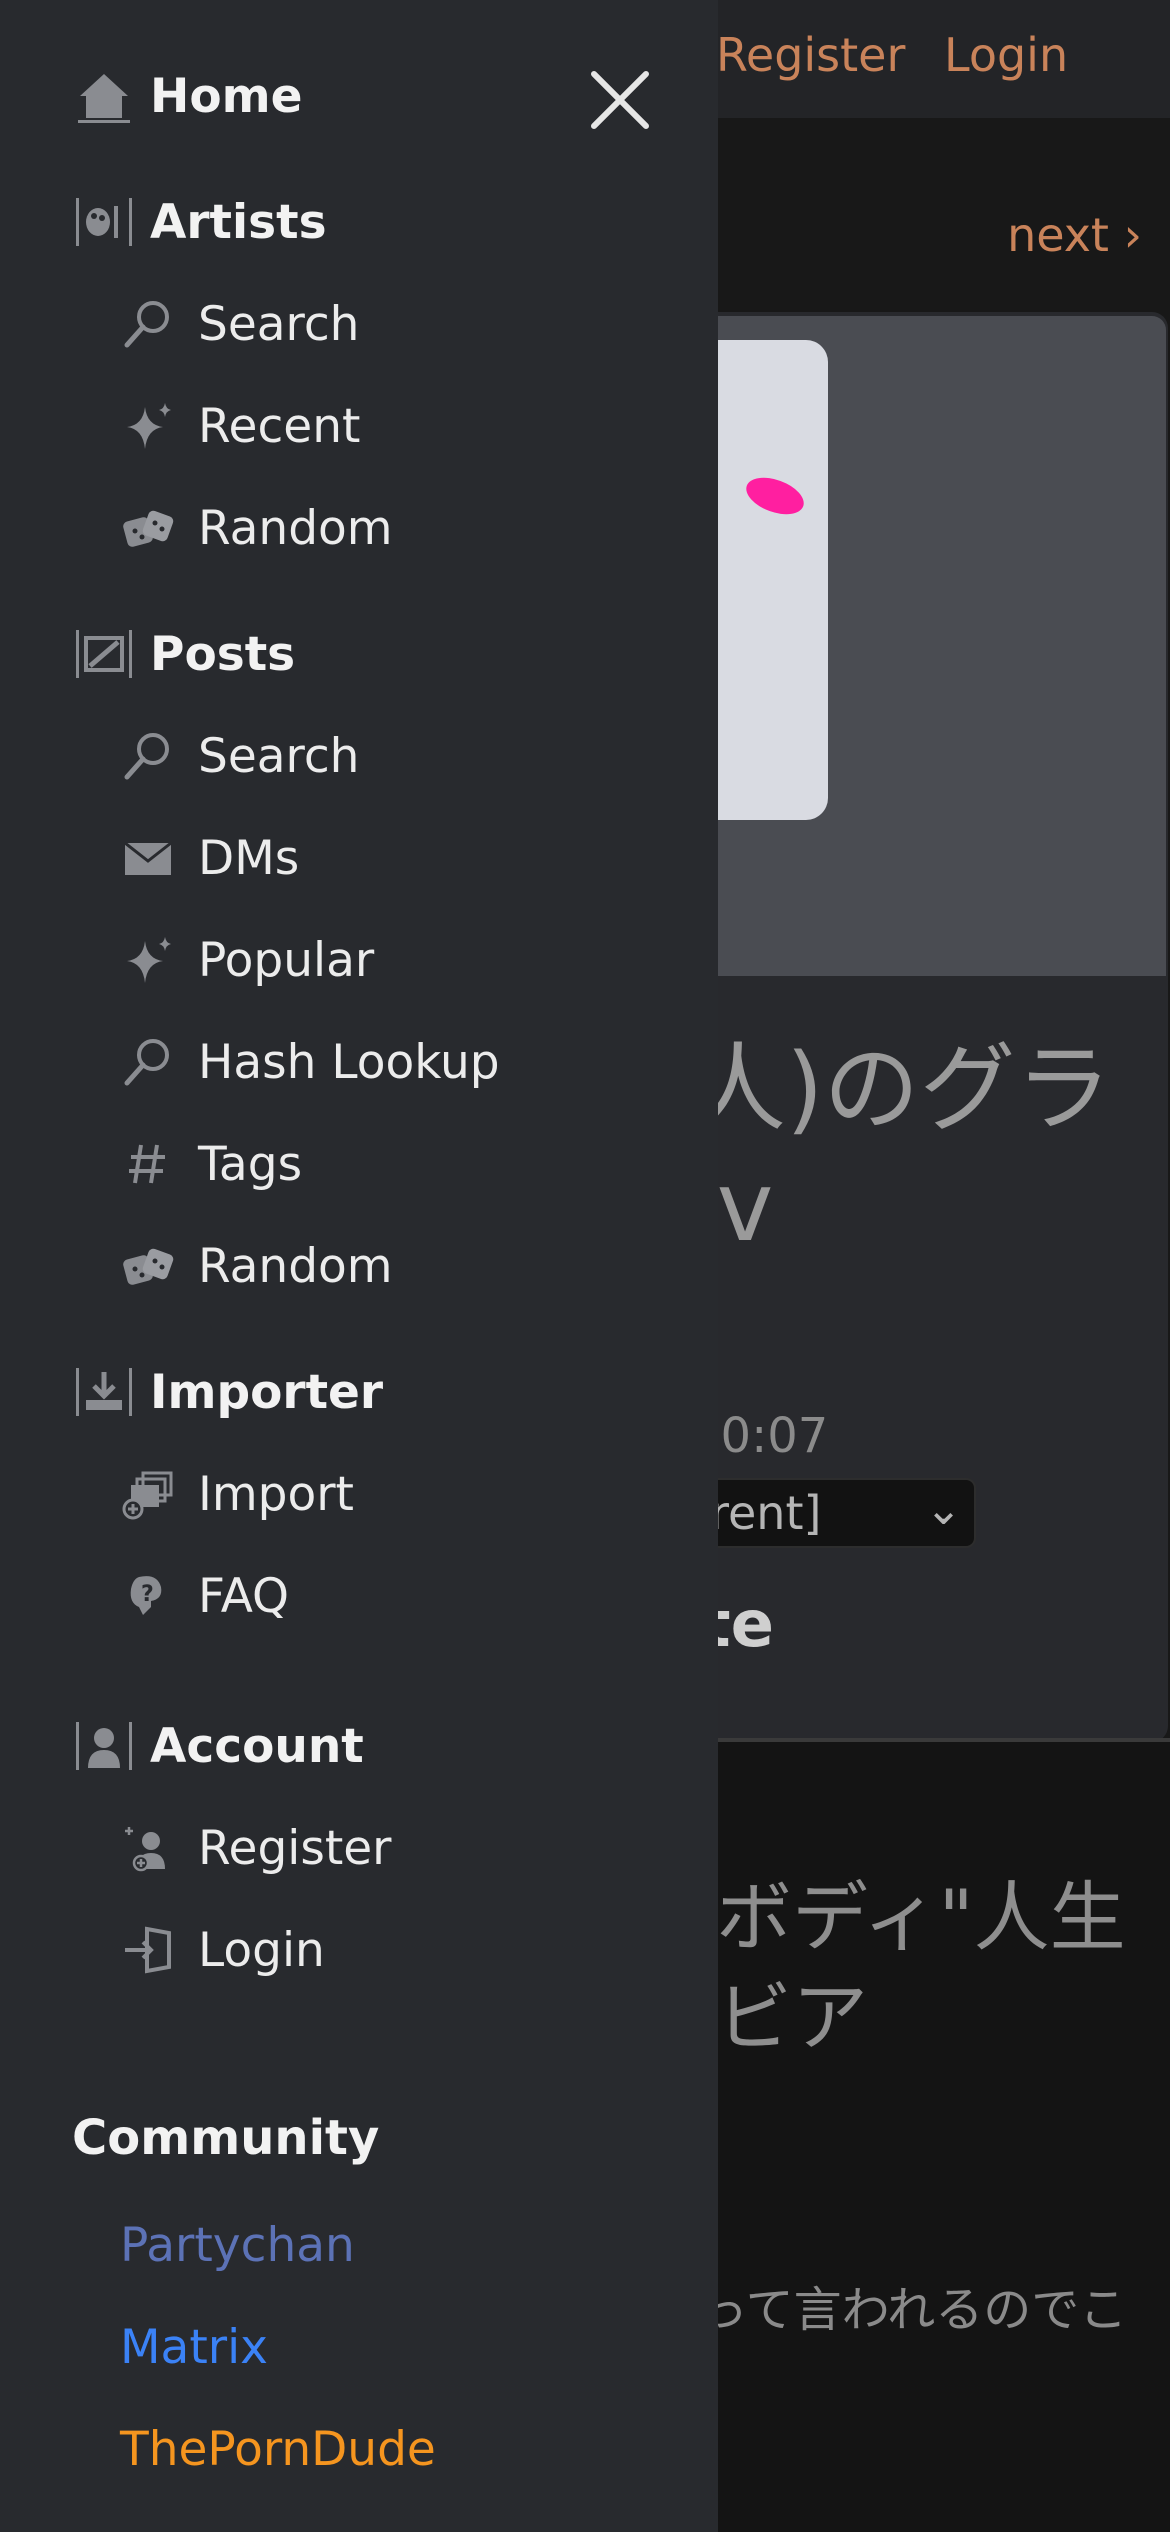 Image resolution: width=1170 pixels, height=2532 pixels. I want to click on nav-home: Home, so click(187, 96).